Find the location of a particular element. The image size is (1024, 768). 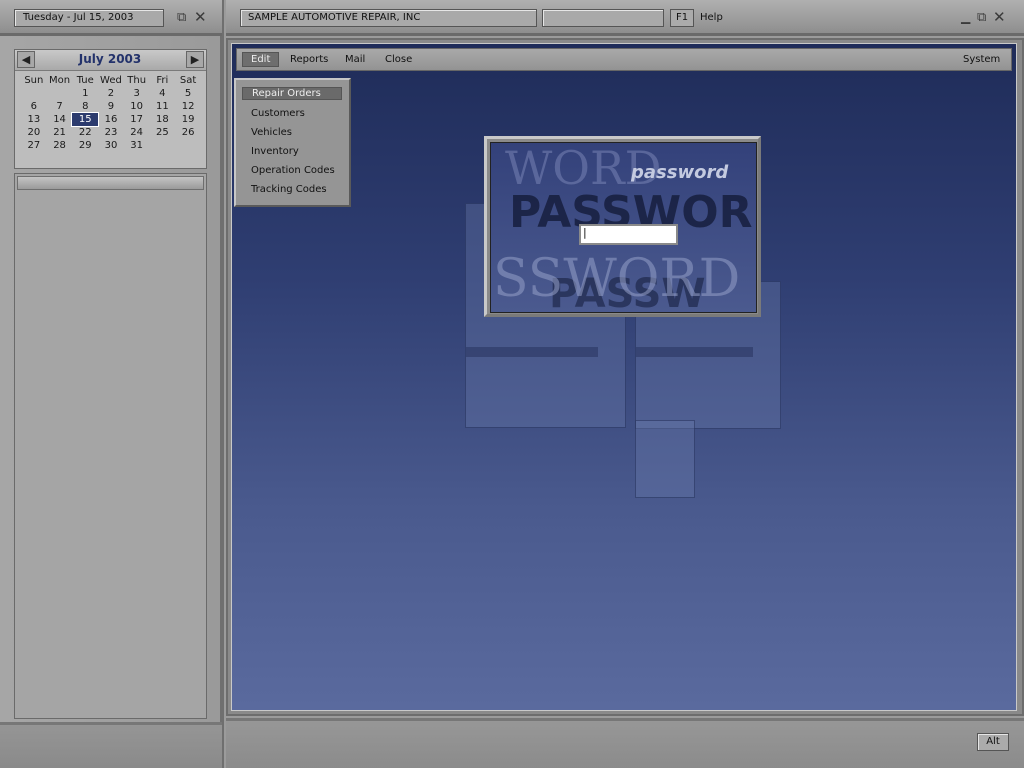

menu-item-vehicles: Vehicles is located at coordinates (271, 132).